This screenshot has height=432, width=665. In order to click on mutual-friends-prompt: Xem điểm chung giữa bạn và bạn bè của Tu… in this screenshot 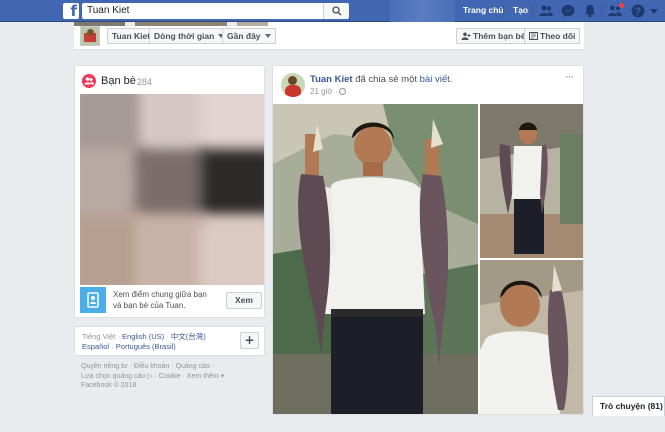, I will do `click(172, 300)`.